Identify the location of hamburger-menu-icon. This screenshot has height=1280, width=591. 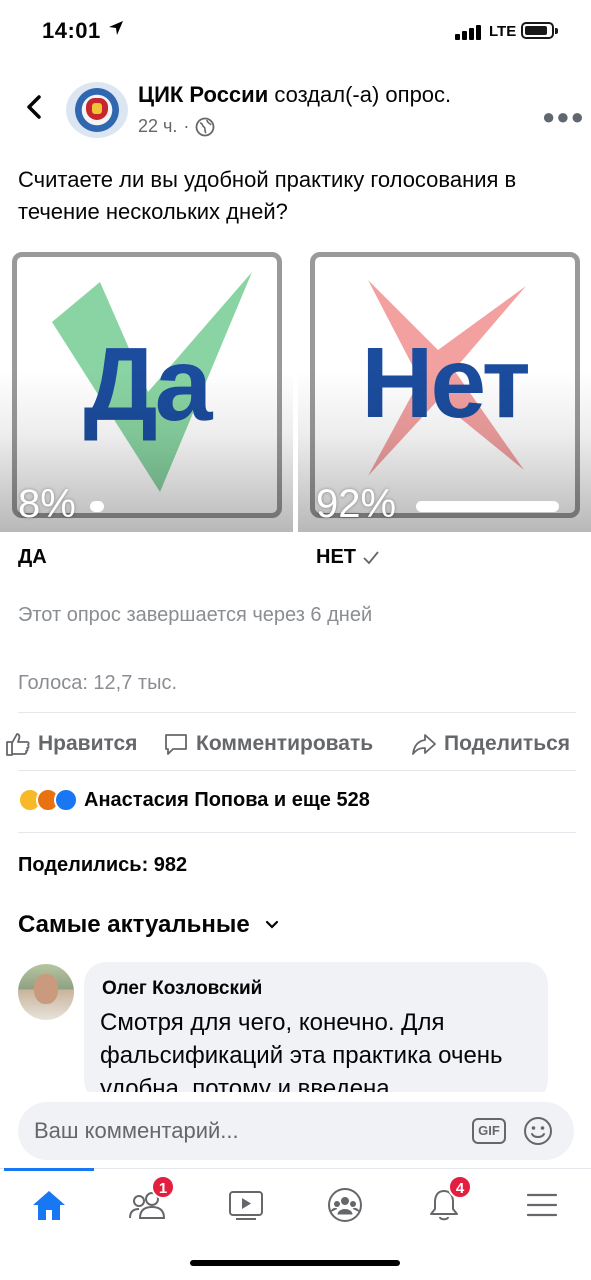
(542, 1205).